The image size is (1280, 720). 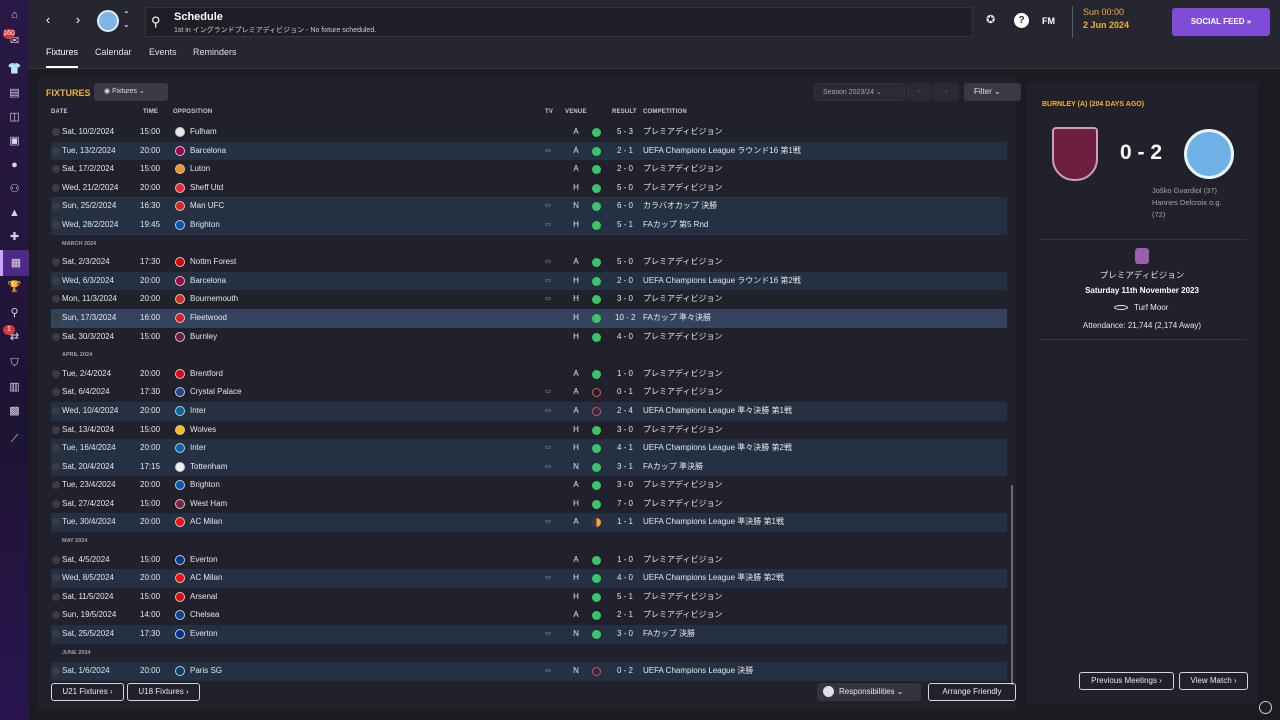 I want to click on row-competition: UEFA Champions League ラウンド16 第2戦, so click(x=722, y=281).